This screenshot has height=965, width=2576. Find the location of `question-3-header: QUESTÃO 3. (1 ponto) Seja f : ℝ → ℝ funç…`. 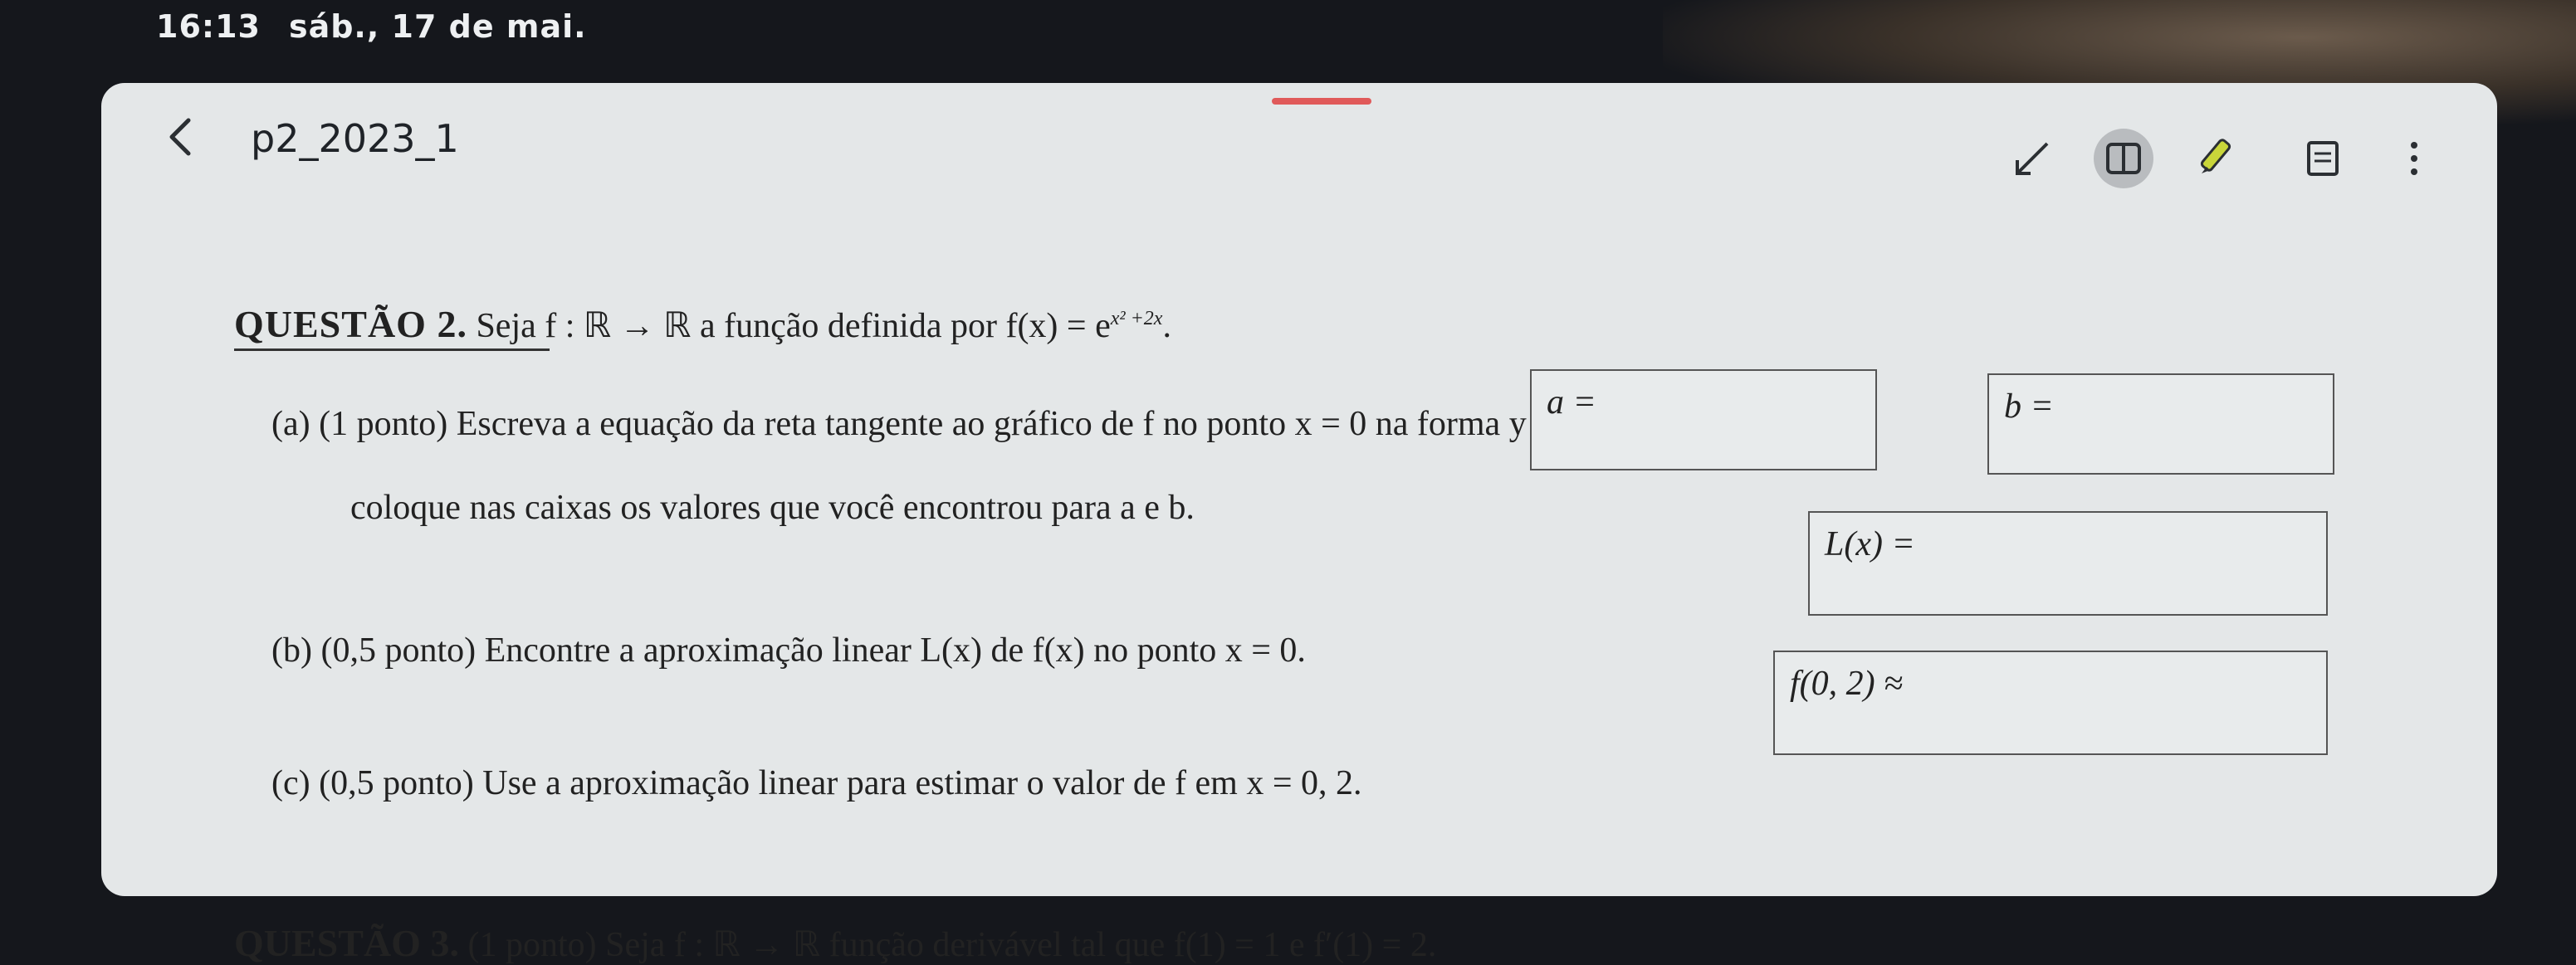

question-3-header: QUESTÃO 3. (1 ponto) Seja f : ℝ → ℝ funç… is located at coordinates (835, 943).